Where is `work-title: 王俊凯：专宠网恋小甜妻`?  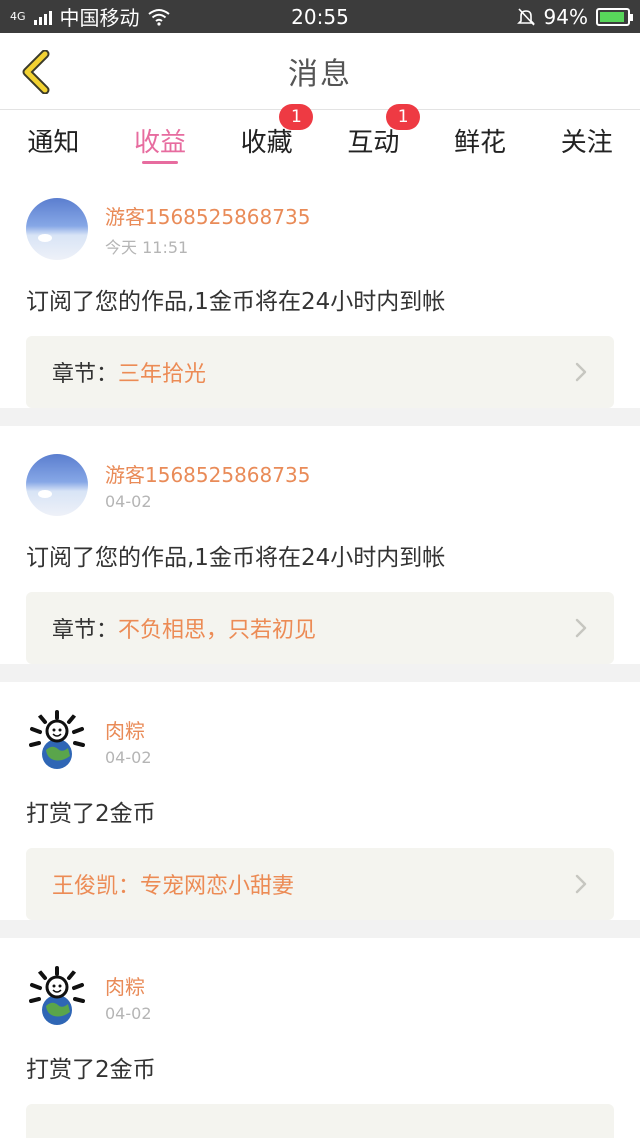 work-title: 王俊凯：专宠网恋小甜妻 is located at coordinates (173, 886).